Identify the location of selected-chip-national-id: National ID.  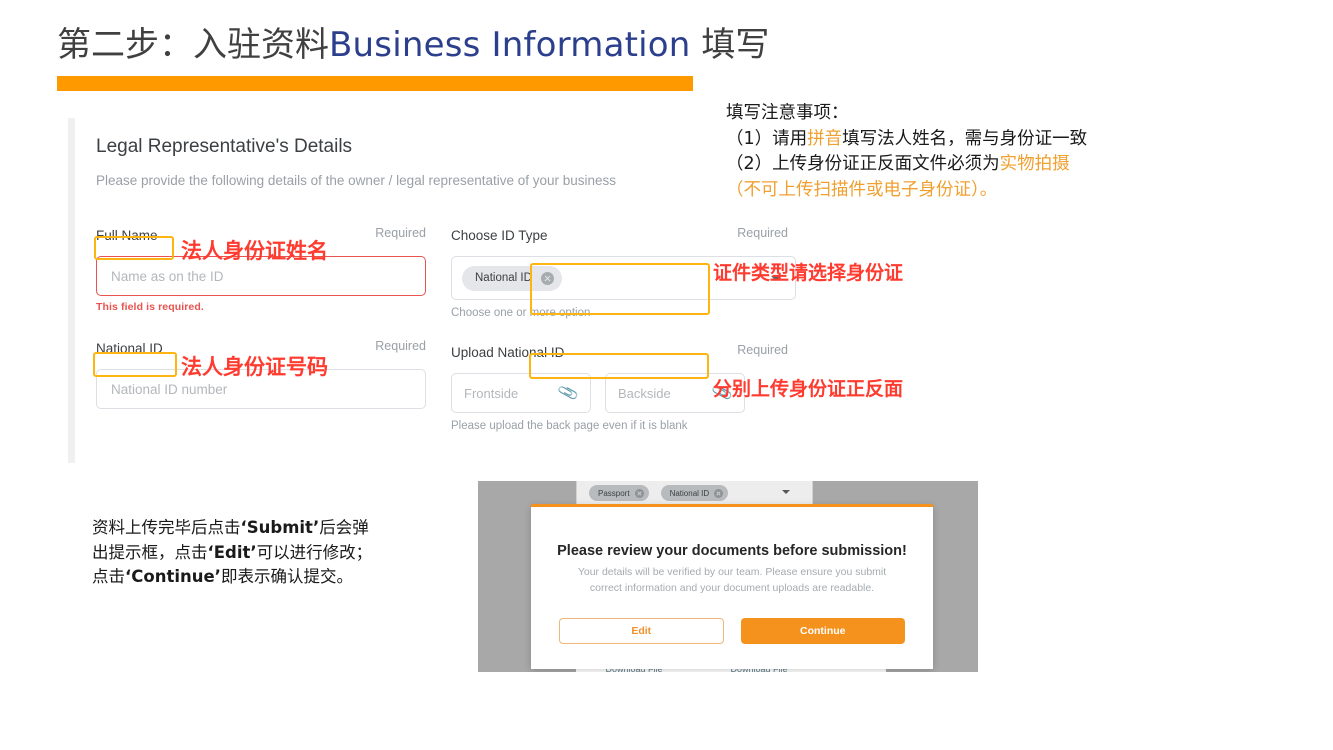
(512, 278).